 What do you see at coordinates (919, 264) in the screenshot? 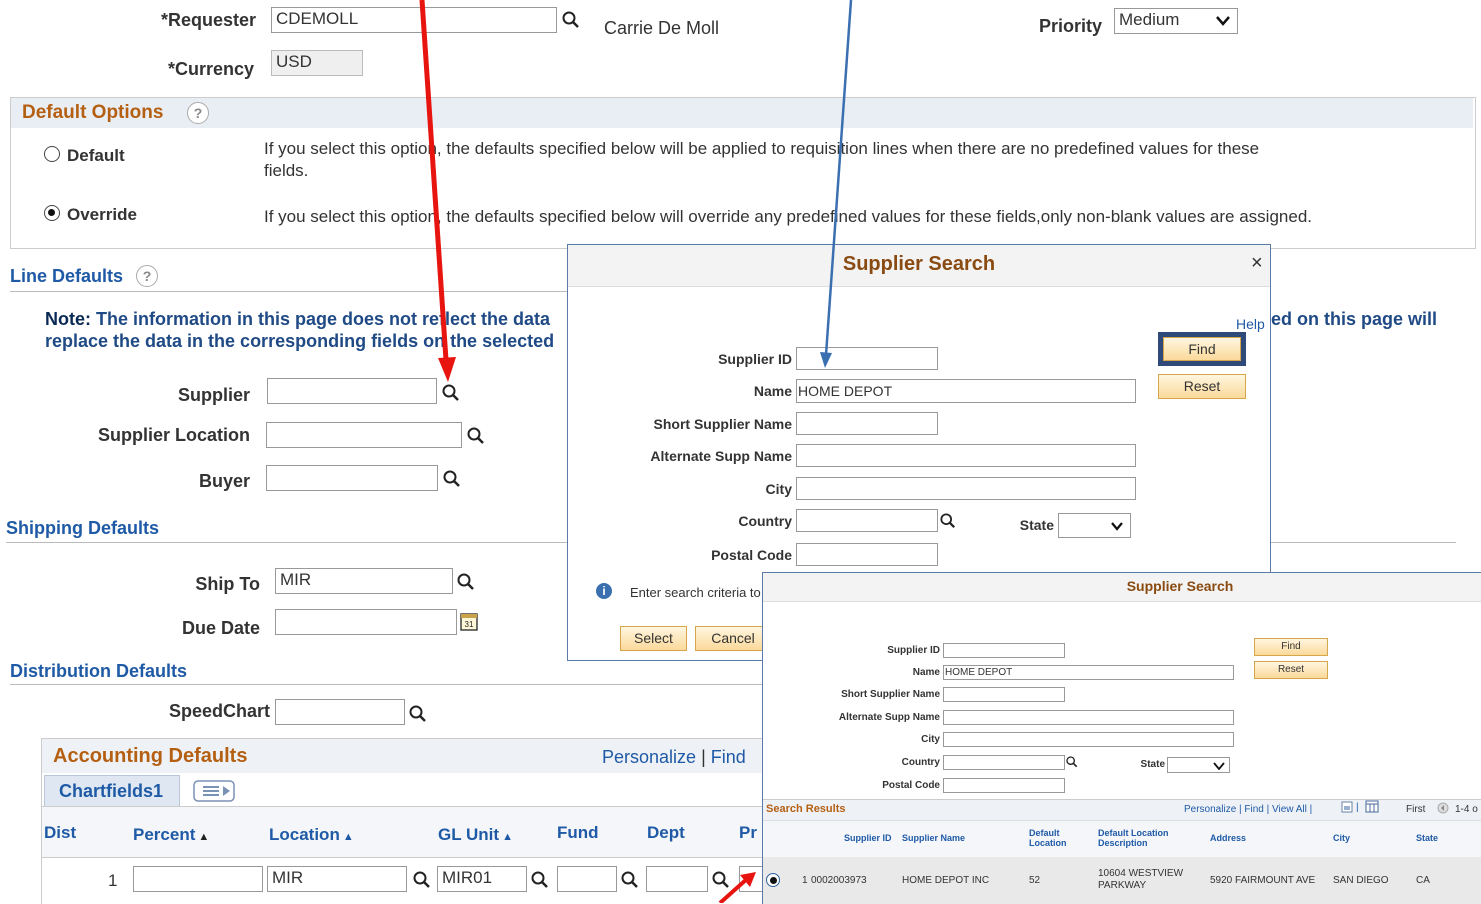
I see `dialog-title: Supplier Search` at bounding box center [919, 264].